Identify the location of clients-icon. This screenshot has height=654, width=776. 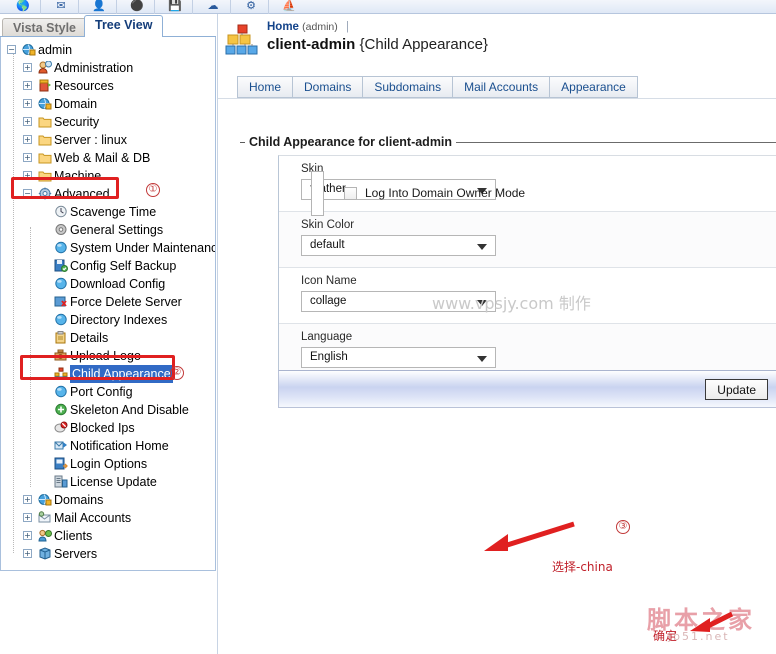
(44, 536).